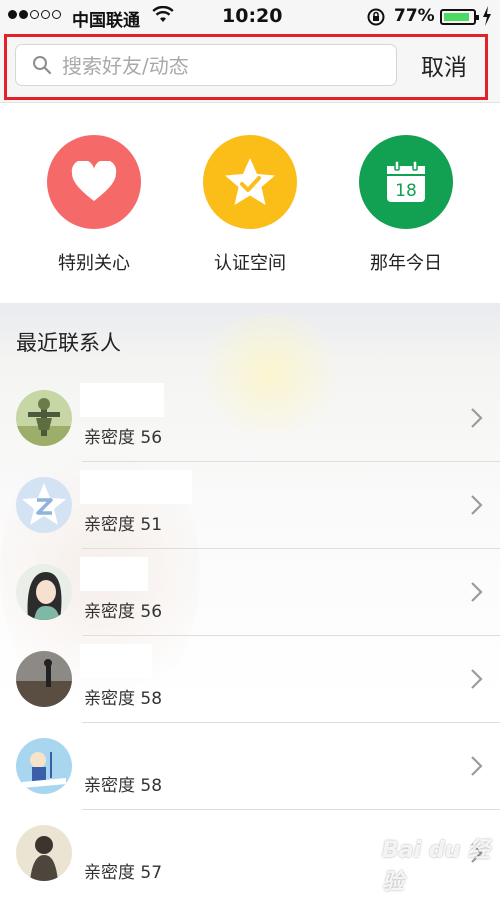 This screenshot has width=500, height=897. Describe the element at coordinates (44, 679) in the screenshot. I see `beach-silhouette-avatar` at that location.